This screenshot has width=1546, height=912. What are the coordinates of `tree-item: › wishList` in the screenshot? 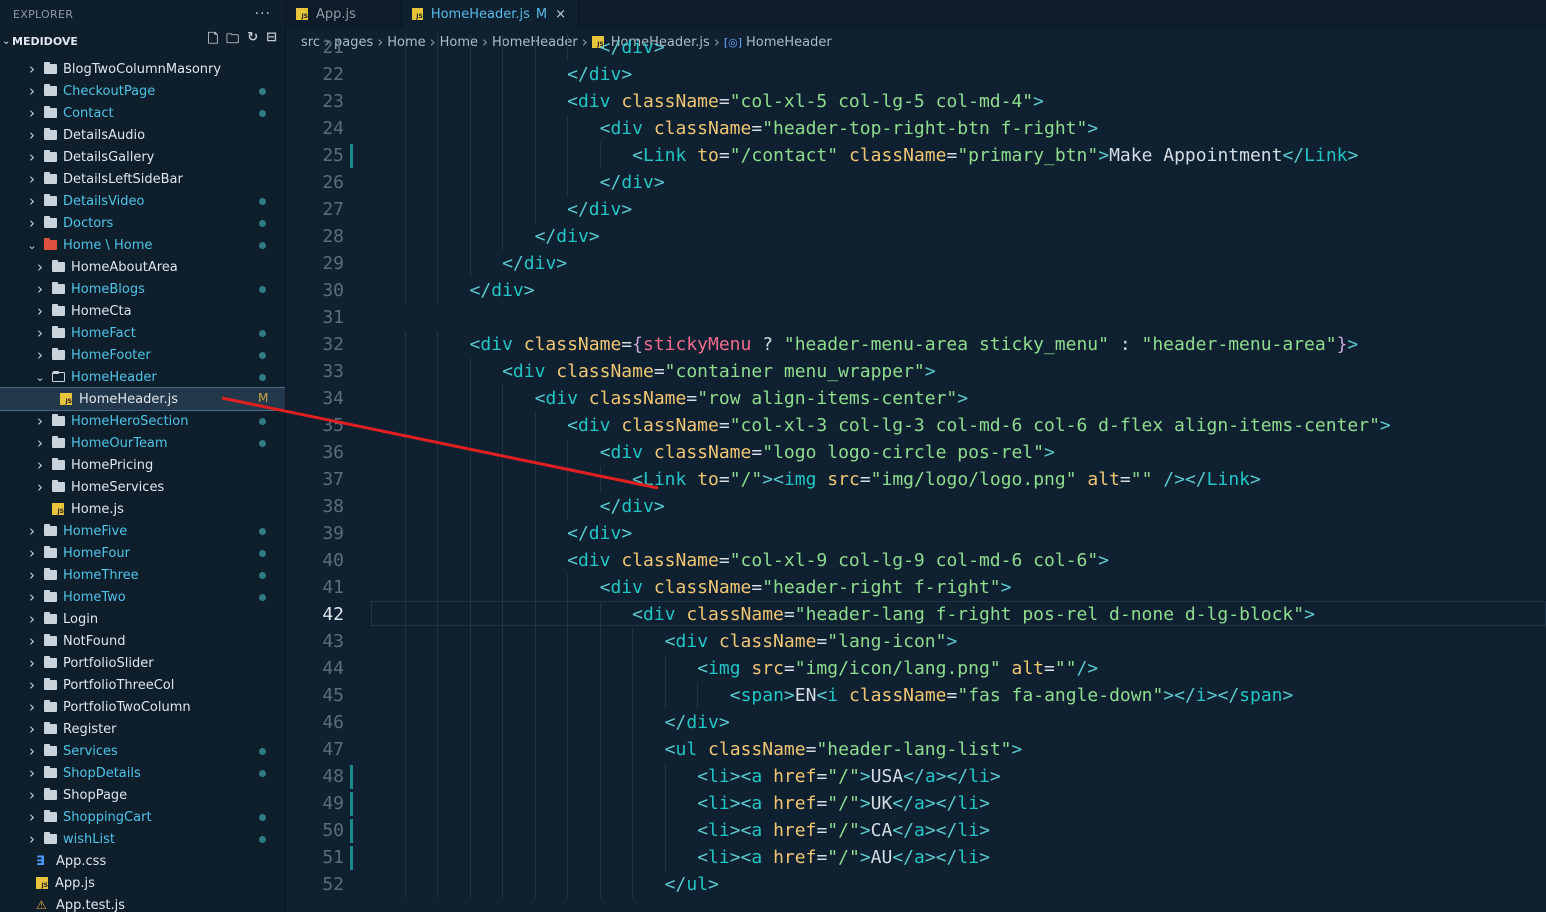 It's located at (142, 839).